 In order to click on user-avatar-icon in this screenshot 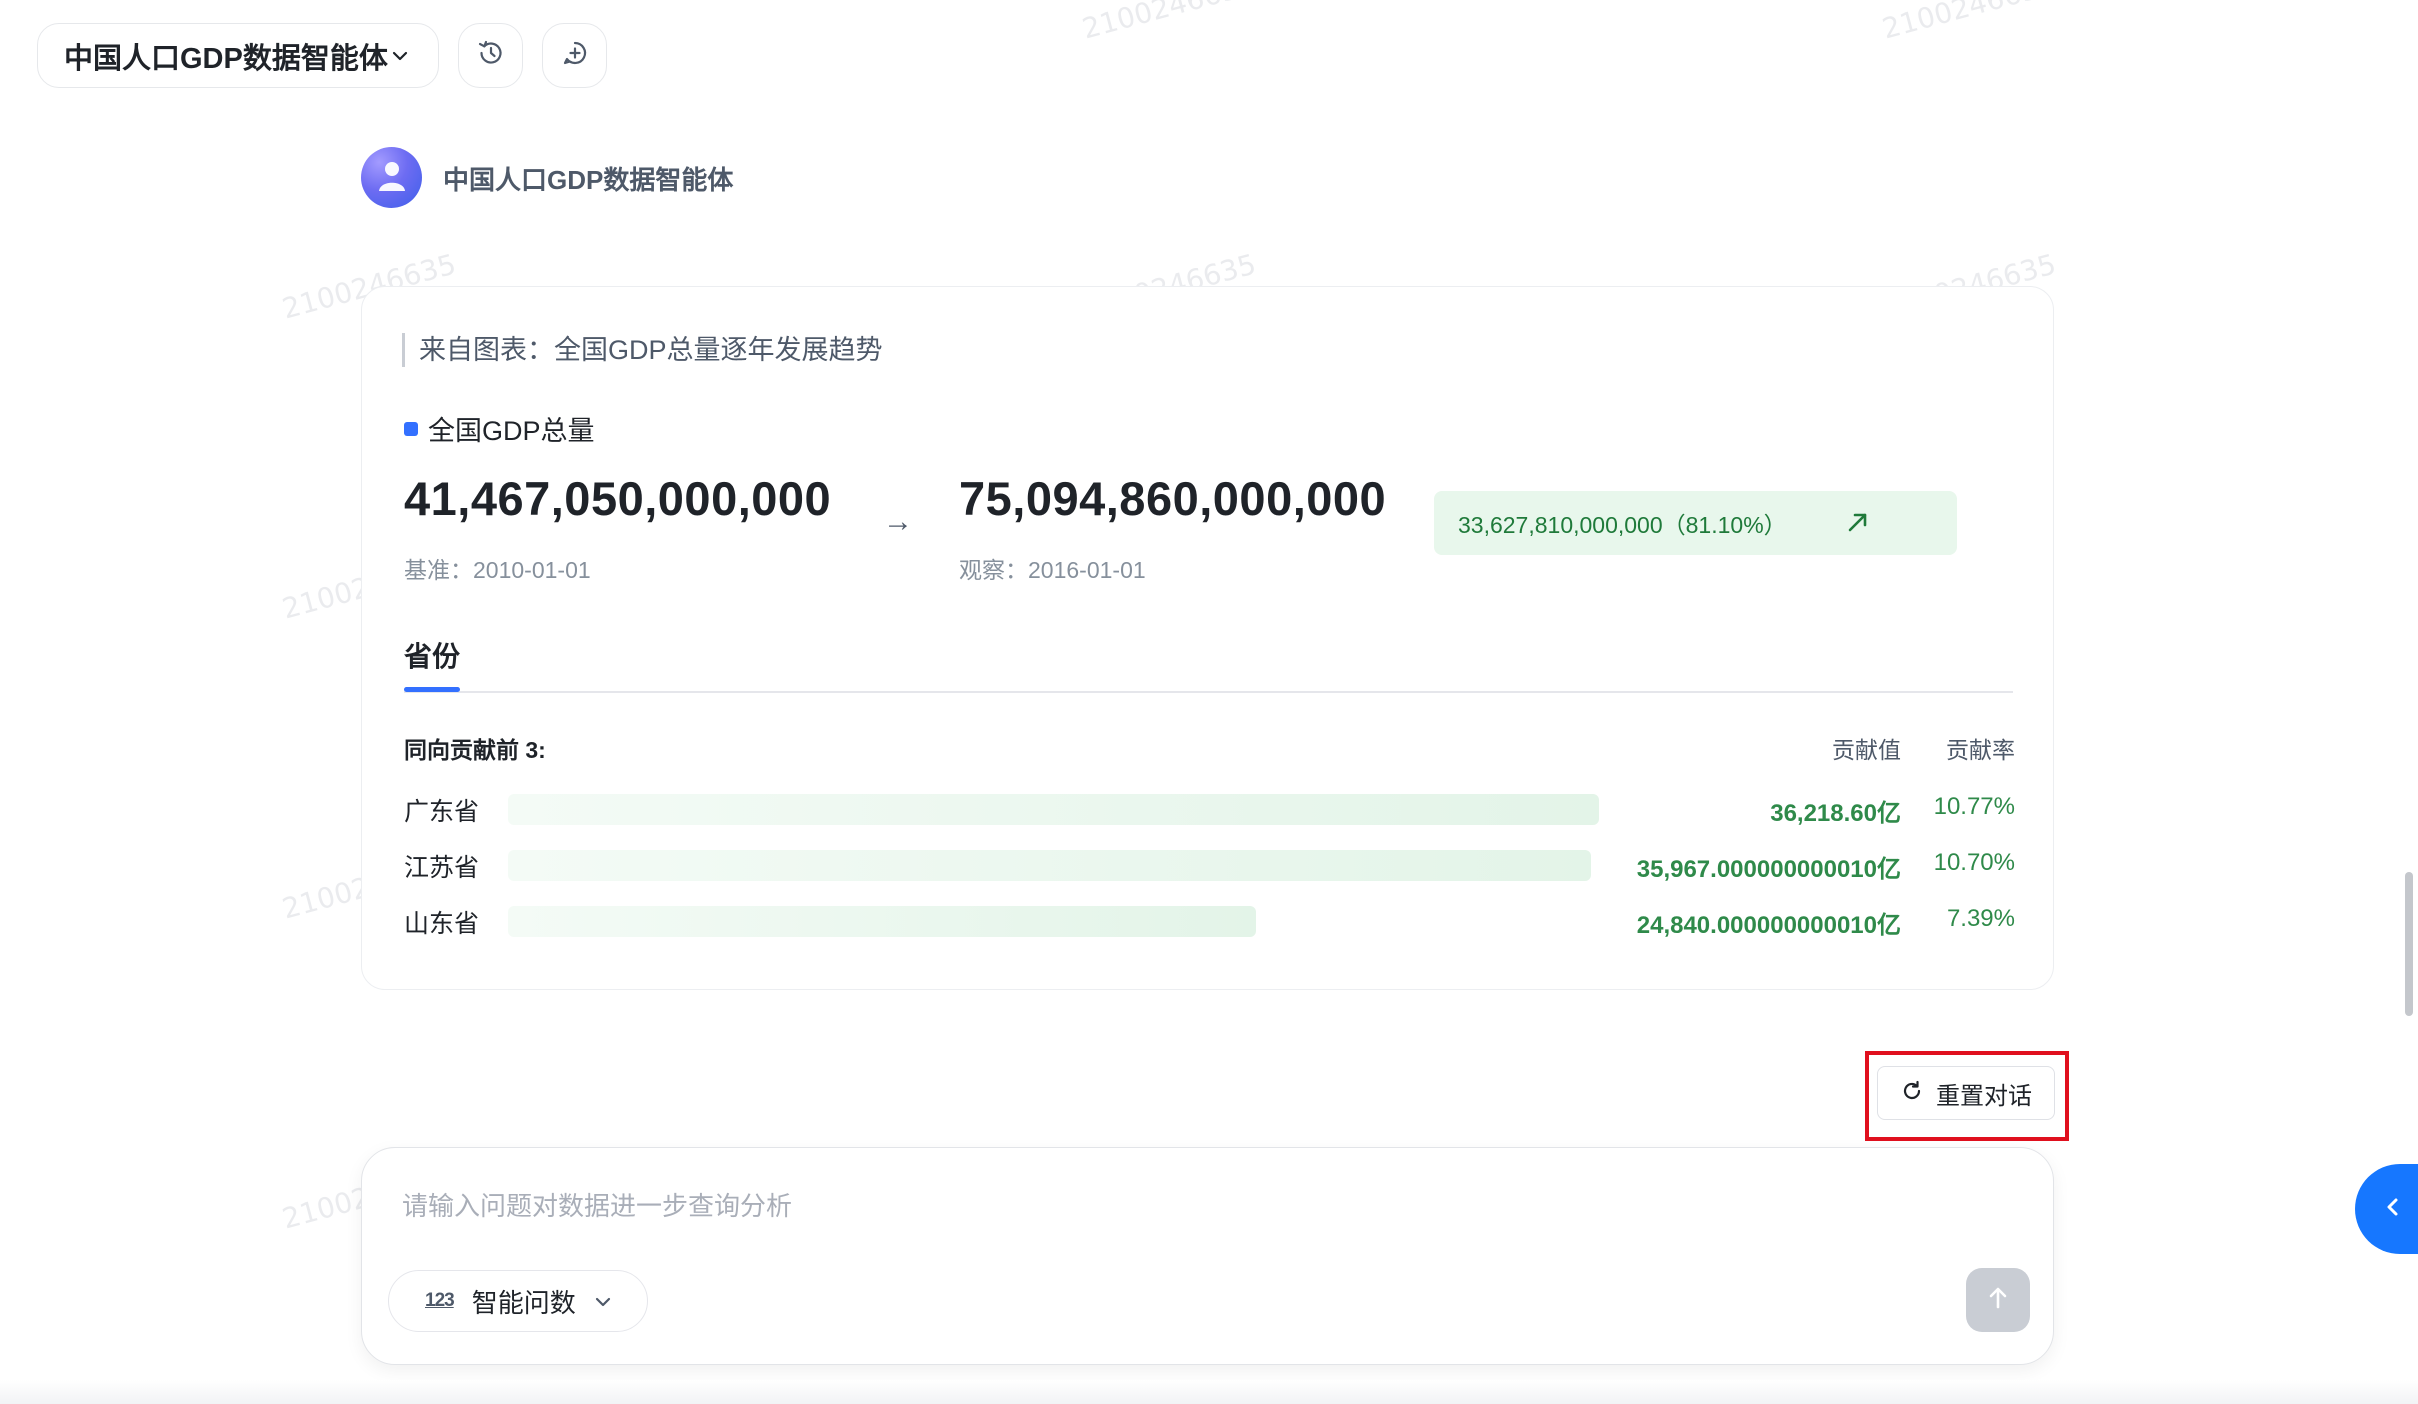, I will do `click(392, 177)`.